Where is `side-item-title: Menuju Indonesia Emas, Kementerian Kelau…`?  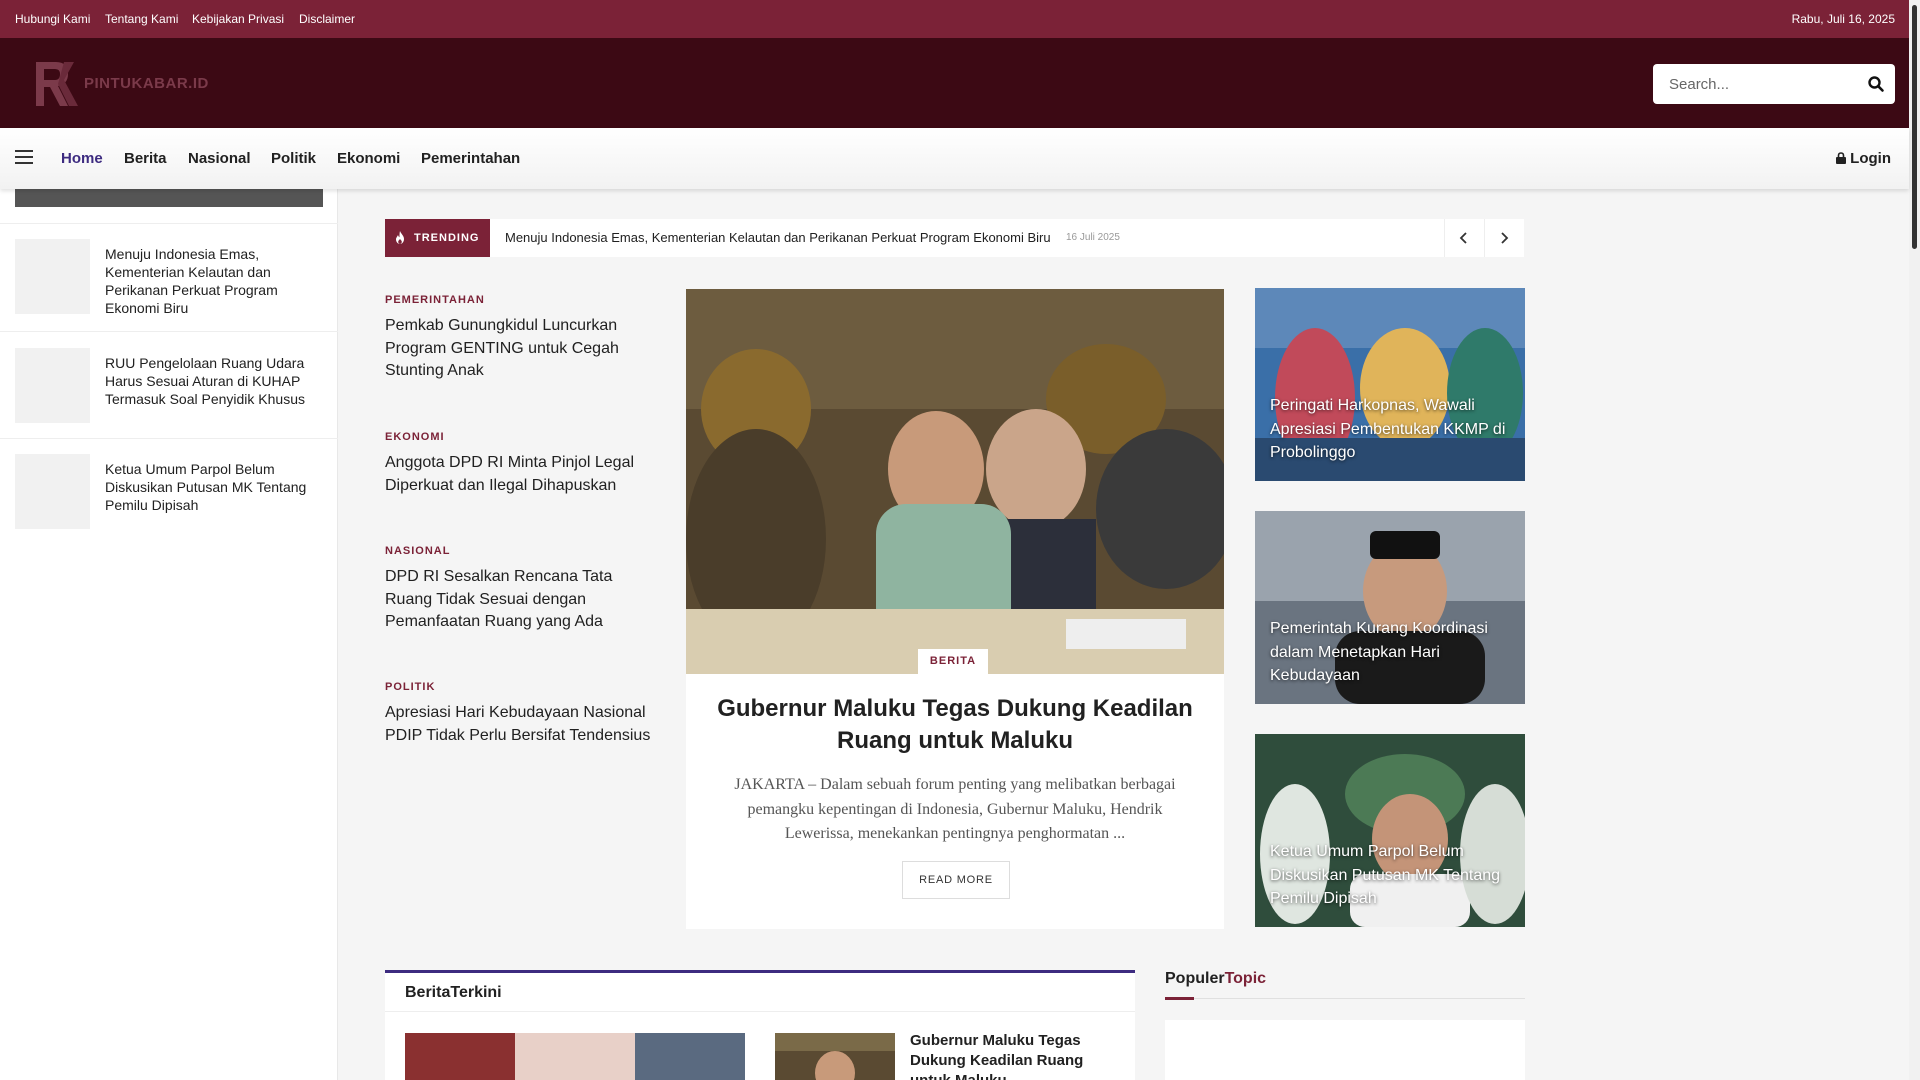
side-item-title: Menuju Indonesia Emas, Kementerian Kelau… is located at coordinates (210, 281).